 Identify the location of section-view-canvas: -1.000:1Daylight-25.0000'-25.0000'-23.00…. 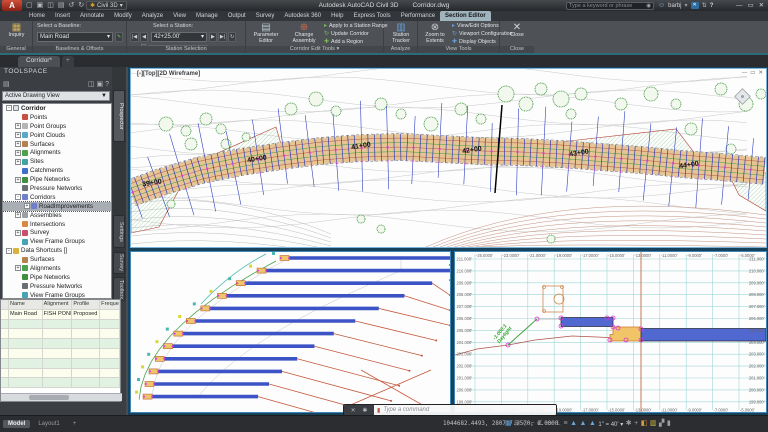
(610, 332).